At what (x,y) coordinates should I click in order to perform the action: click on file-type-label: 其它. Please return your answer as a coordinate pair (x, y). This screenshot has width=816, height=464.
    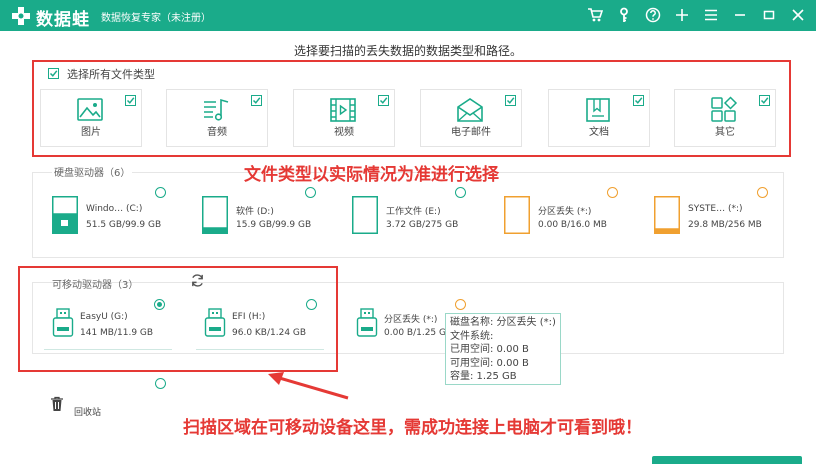
    Looking at the image, I should click on (725, 132).